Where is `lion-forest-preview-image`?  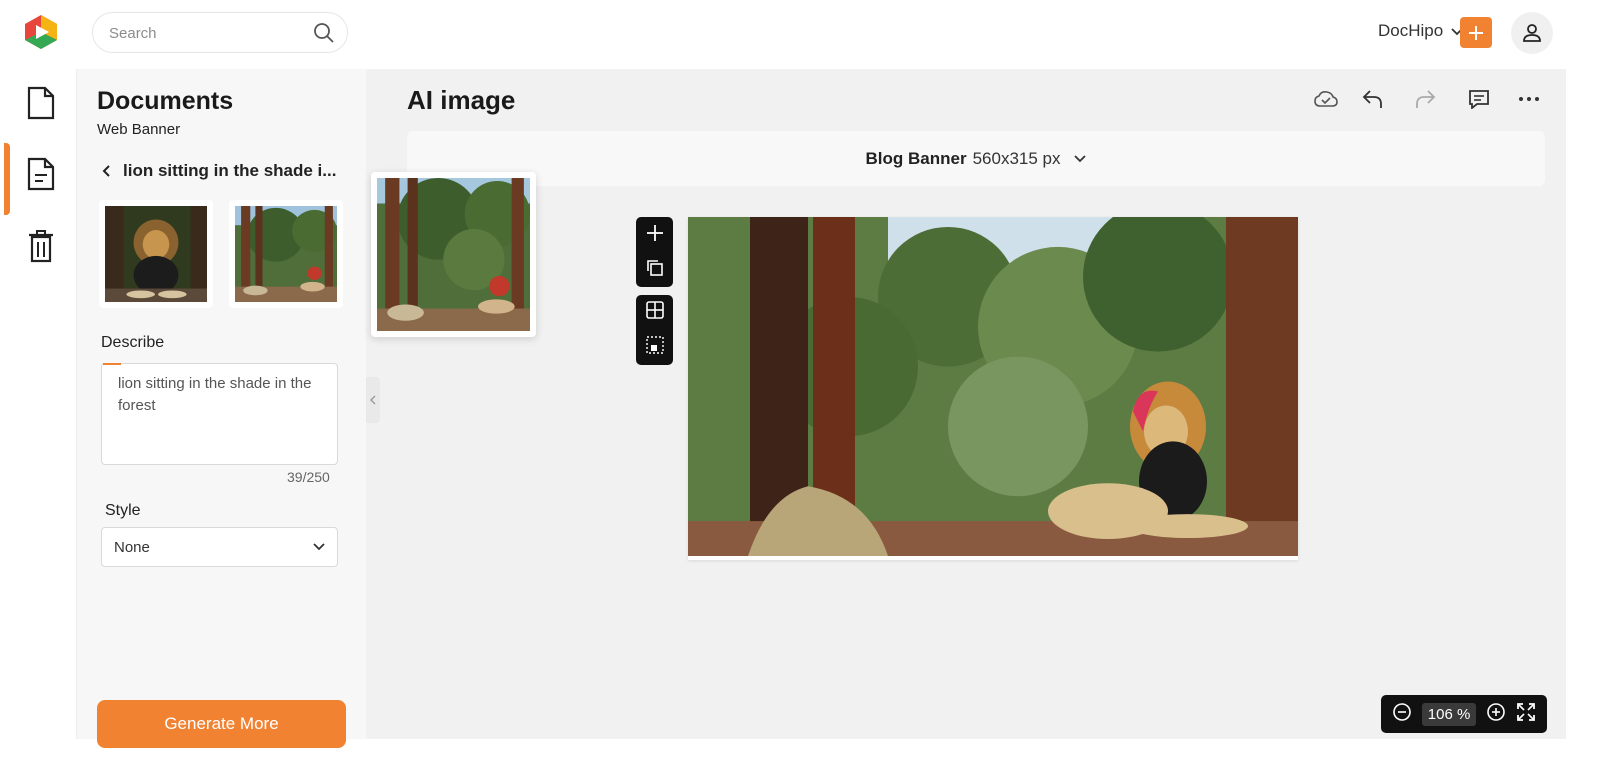 lion-forest-preview-image is located at coordinates (453, 254).